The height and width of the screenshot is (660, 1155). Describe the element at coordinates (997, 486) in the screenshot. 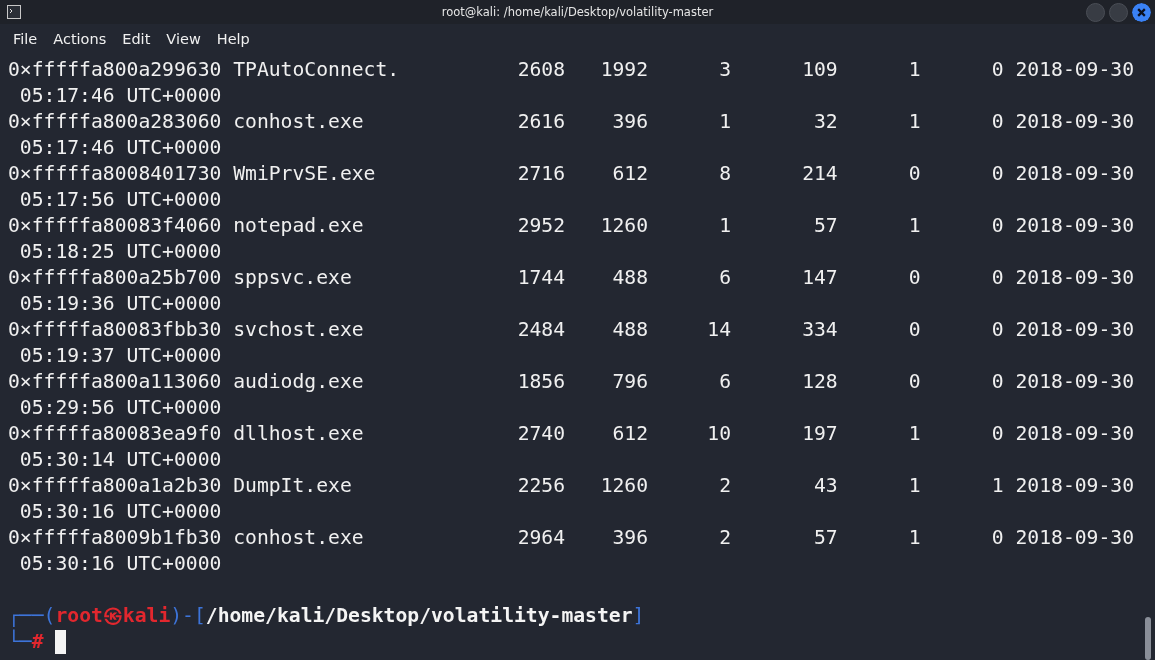

I see `wow64-value: 1` at that location.